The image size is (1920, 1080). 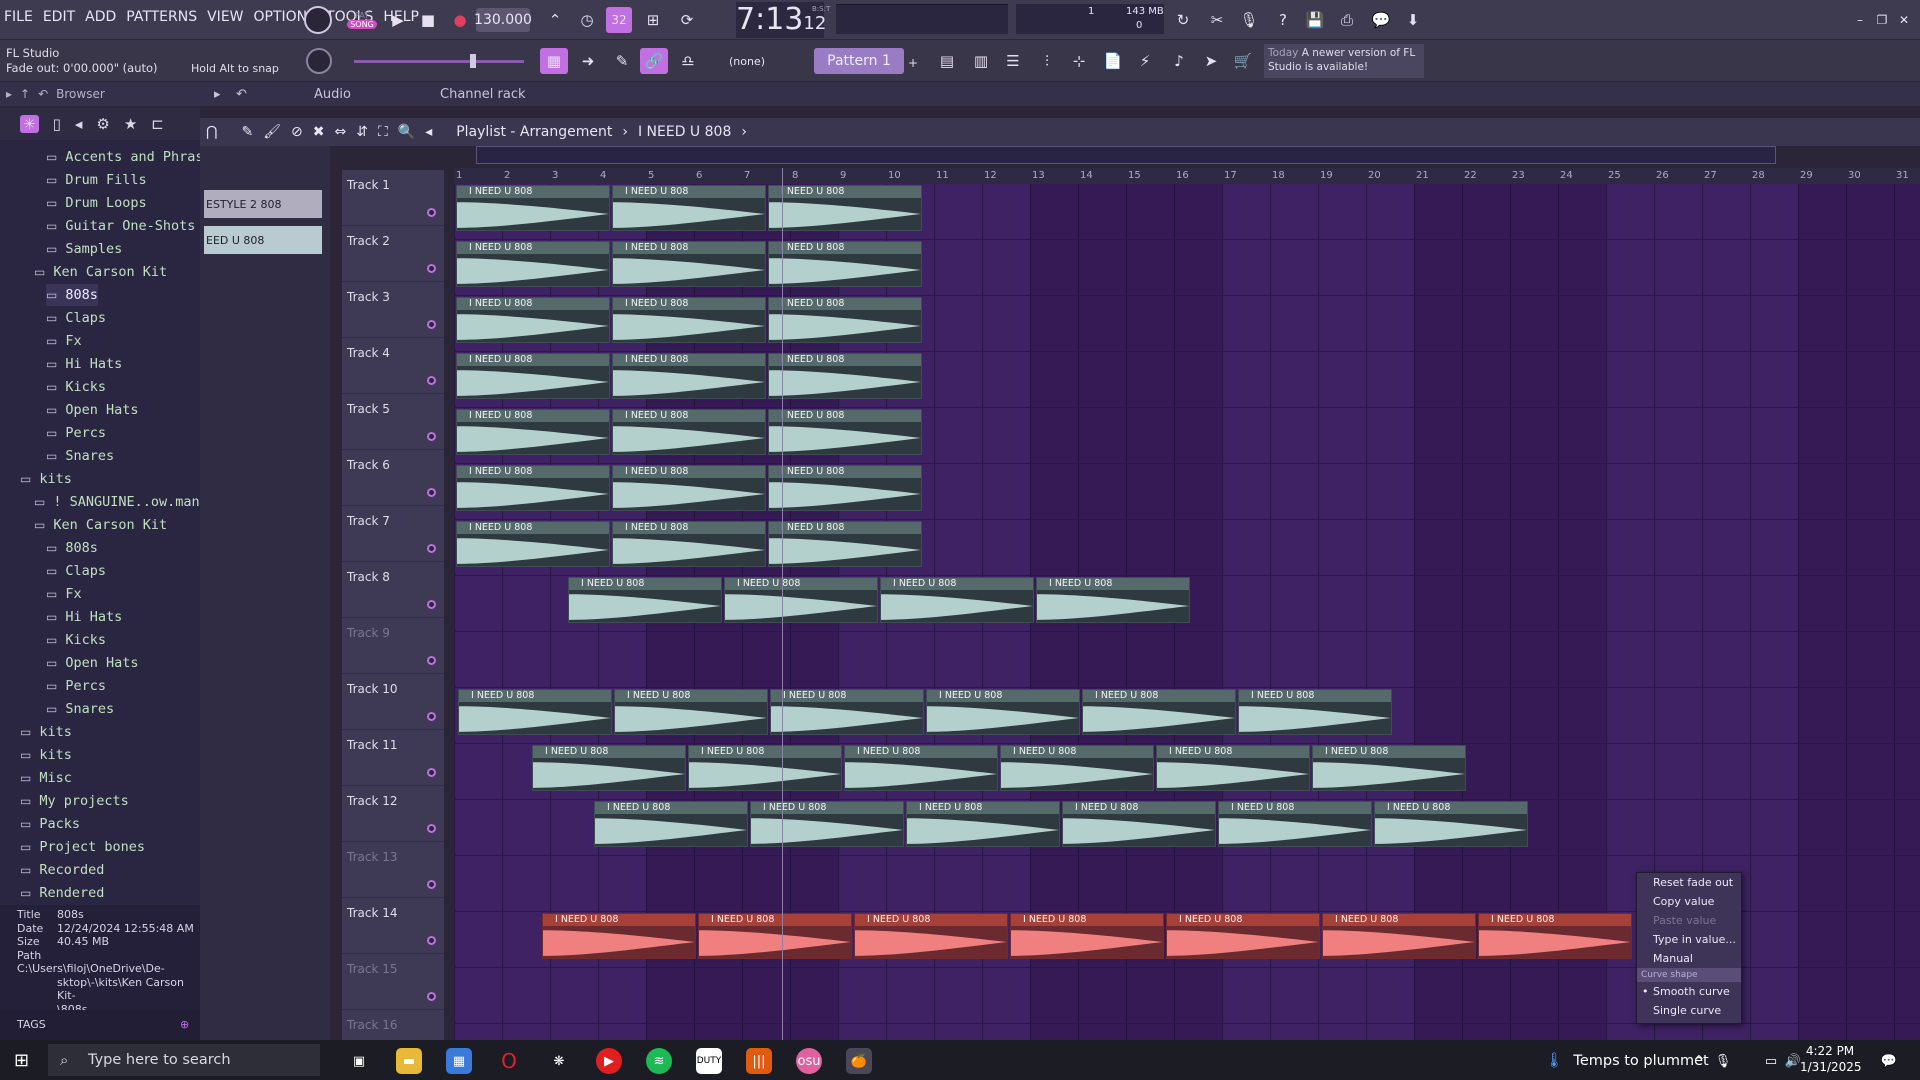 What do you see at coordinates (319, 61) in the screenshot?
I see `pitch-knob` at bounding box center [319, 61].